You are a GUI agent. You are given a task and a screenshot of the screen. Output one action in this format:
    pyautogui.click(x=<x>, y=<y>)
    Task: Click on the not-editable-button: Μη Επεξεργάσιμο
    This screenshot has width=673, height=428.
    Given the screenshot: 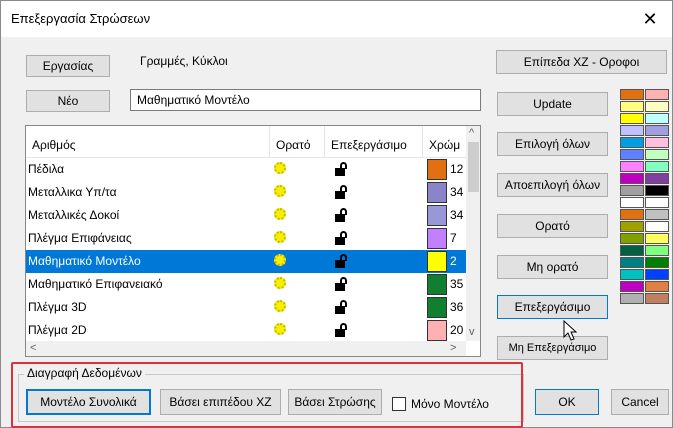 What is the action you would take?
    pyautogui.click(x=552, y=348)
    